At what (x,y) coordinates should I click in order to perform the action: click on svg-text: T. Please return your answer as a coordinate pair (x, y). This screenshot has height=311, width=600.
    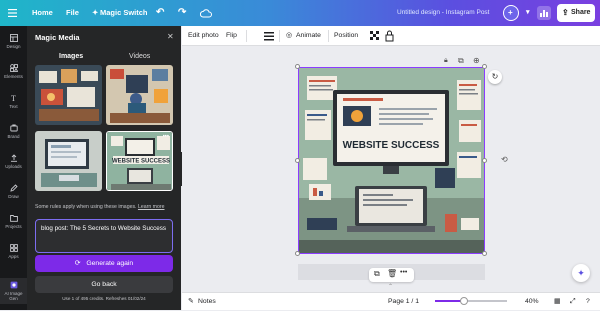
    Looking at the image, I should click on (13, 98).